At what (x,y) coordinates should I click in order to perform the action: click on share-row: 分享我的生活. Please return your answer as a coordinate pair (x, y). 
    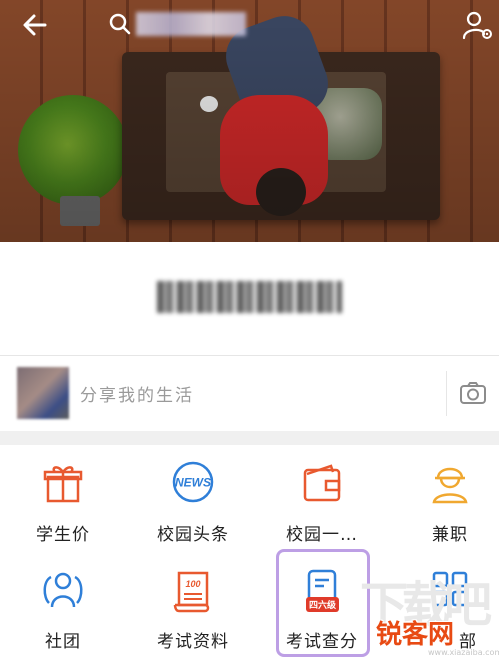
    Looking at the image, I should click on (249, 393).